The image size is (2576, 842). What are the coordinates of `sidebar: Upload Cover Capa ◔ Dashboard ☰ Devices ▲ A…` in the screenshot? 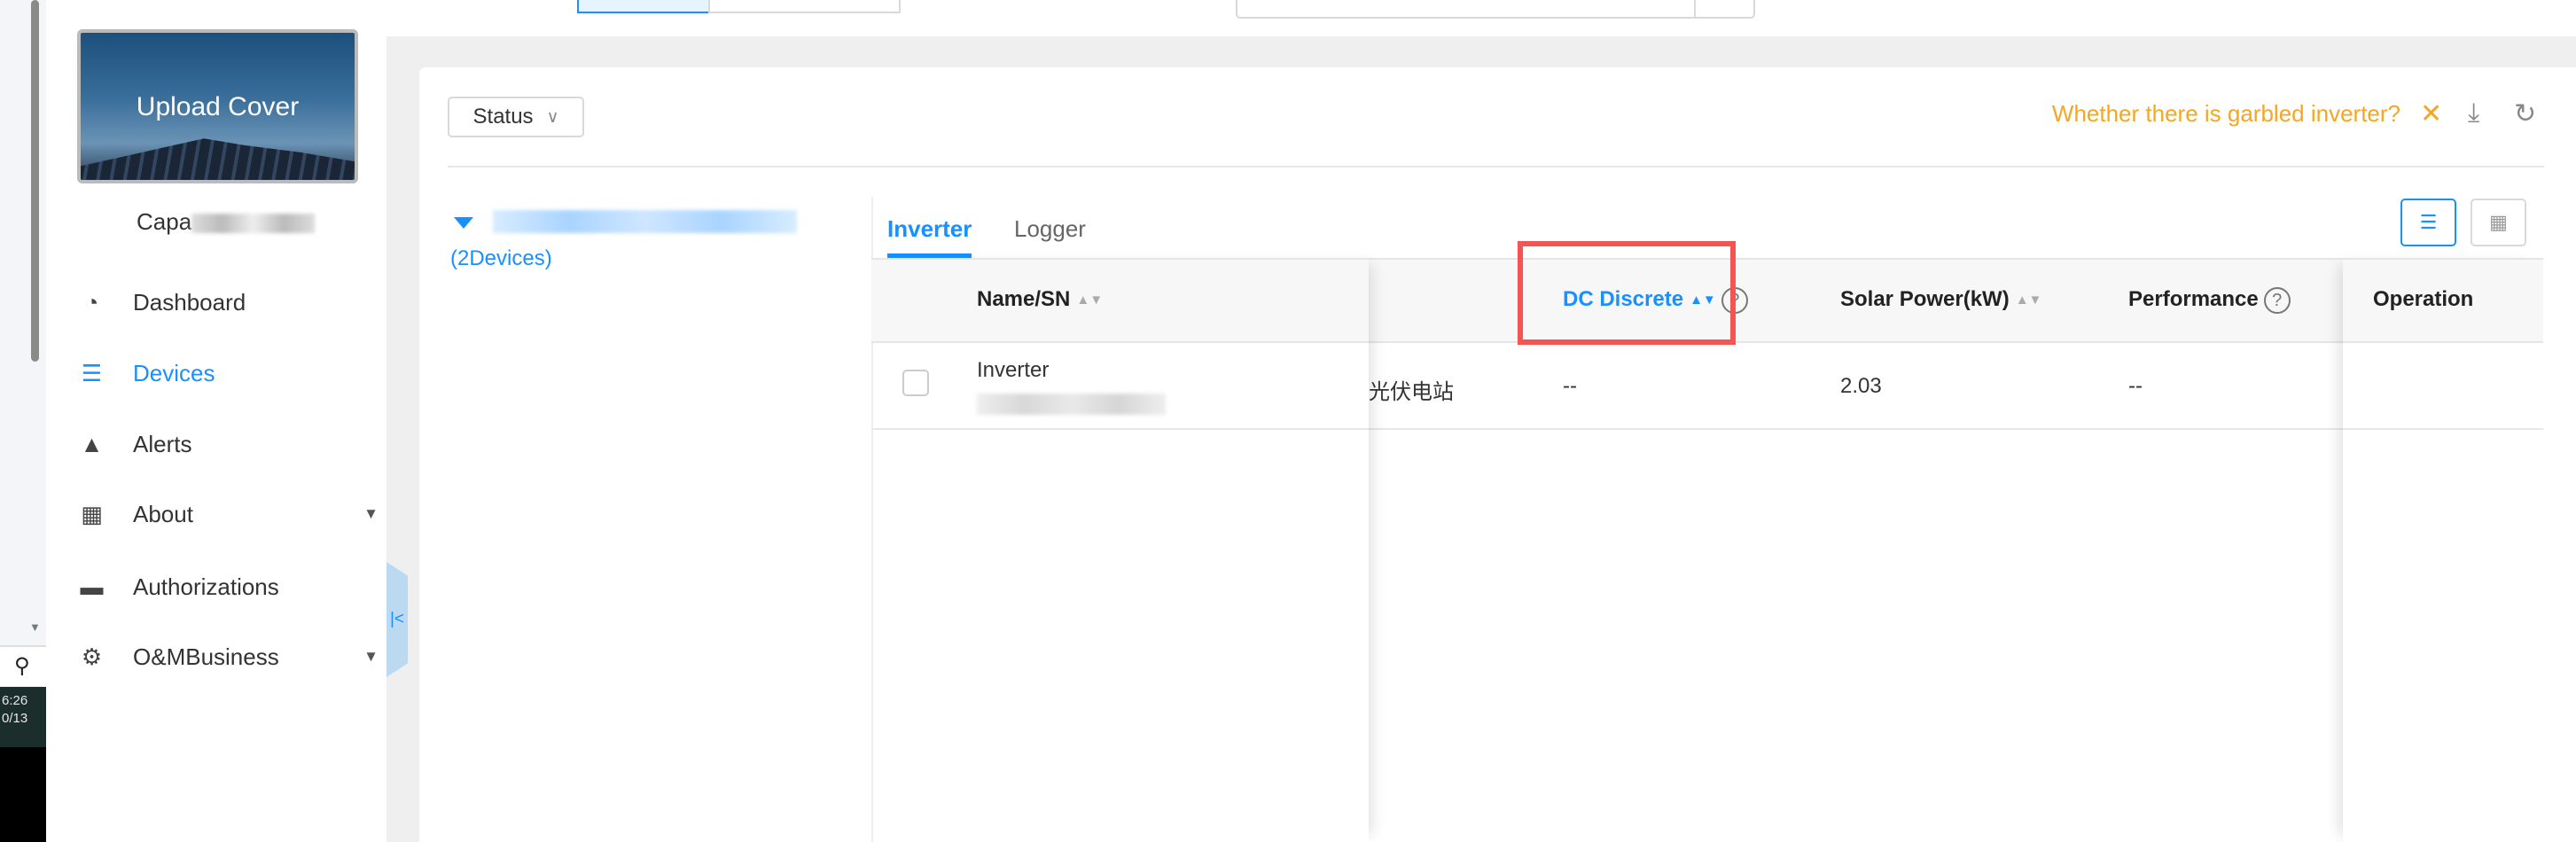 It's located at (216, 421).